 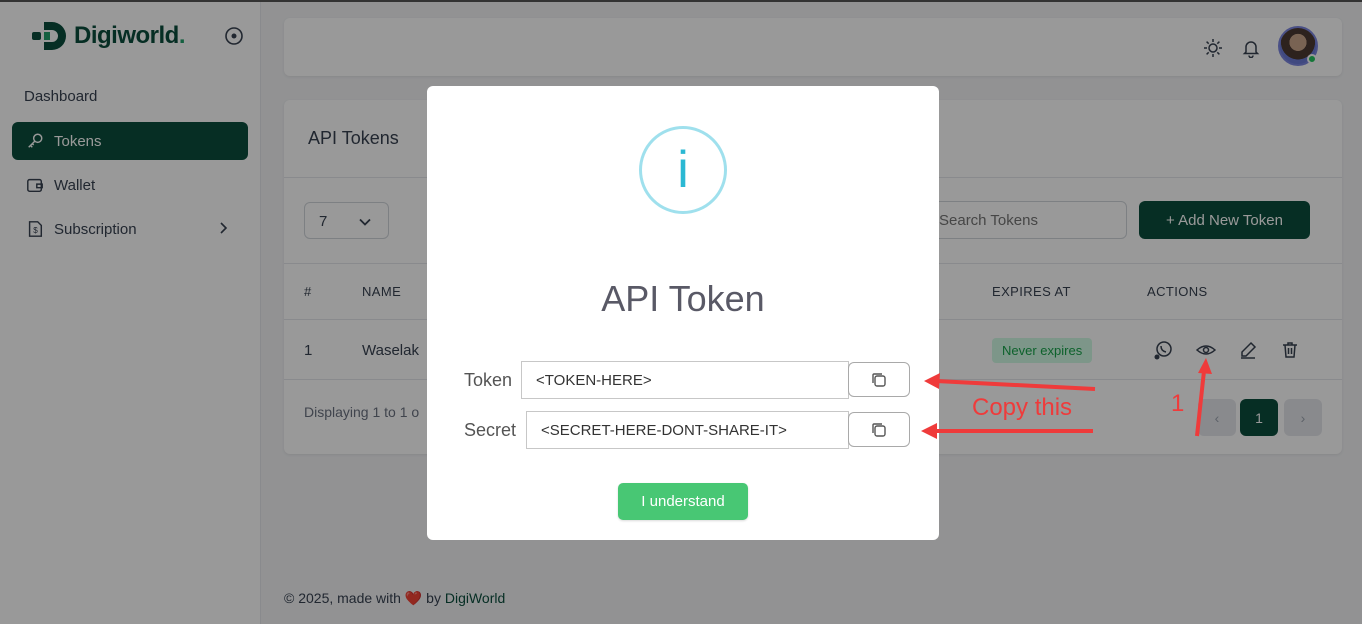 What do you see at coordinates (1200, 403) in the screenshot?
I see `arrow-to-view-icon` at bounding box center [1200, 403].